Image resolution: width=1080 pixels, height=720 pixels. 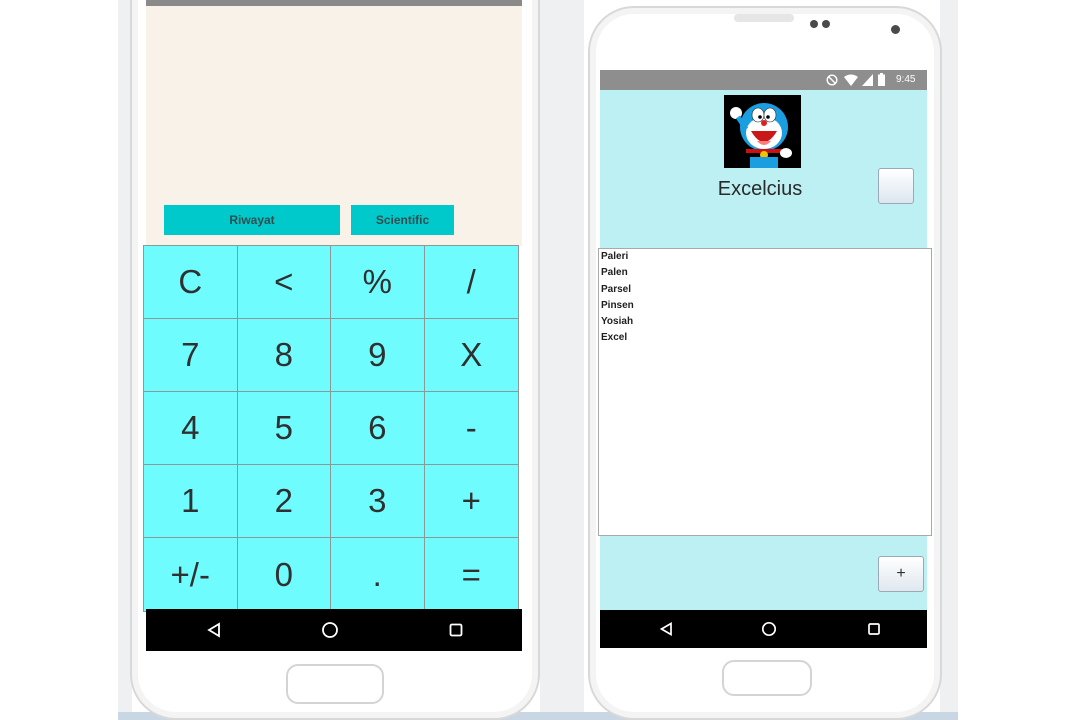 What do you see at coordinates (881, 79) in the screenshot?
I see `battery-icon` at bounding box center [881, 79].